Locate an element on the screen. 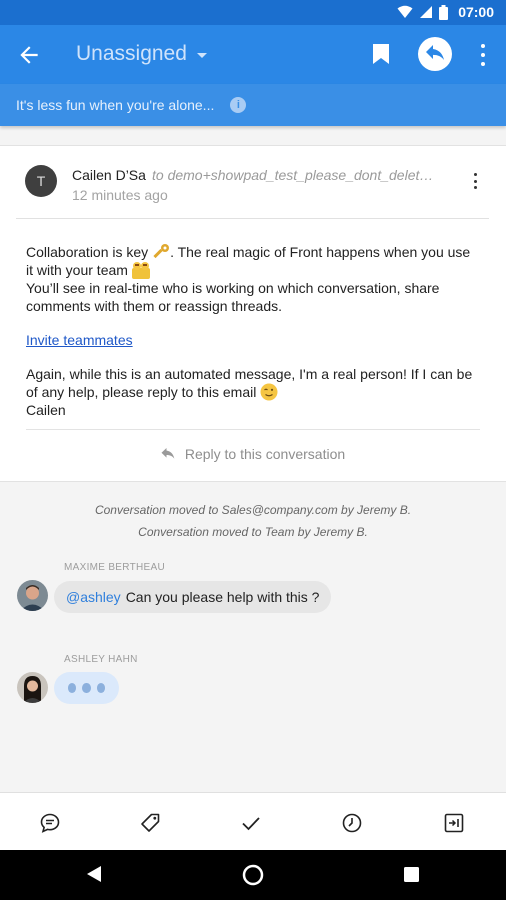  snooze-clock-icon is located at coordinates (352, 823).